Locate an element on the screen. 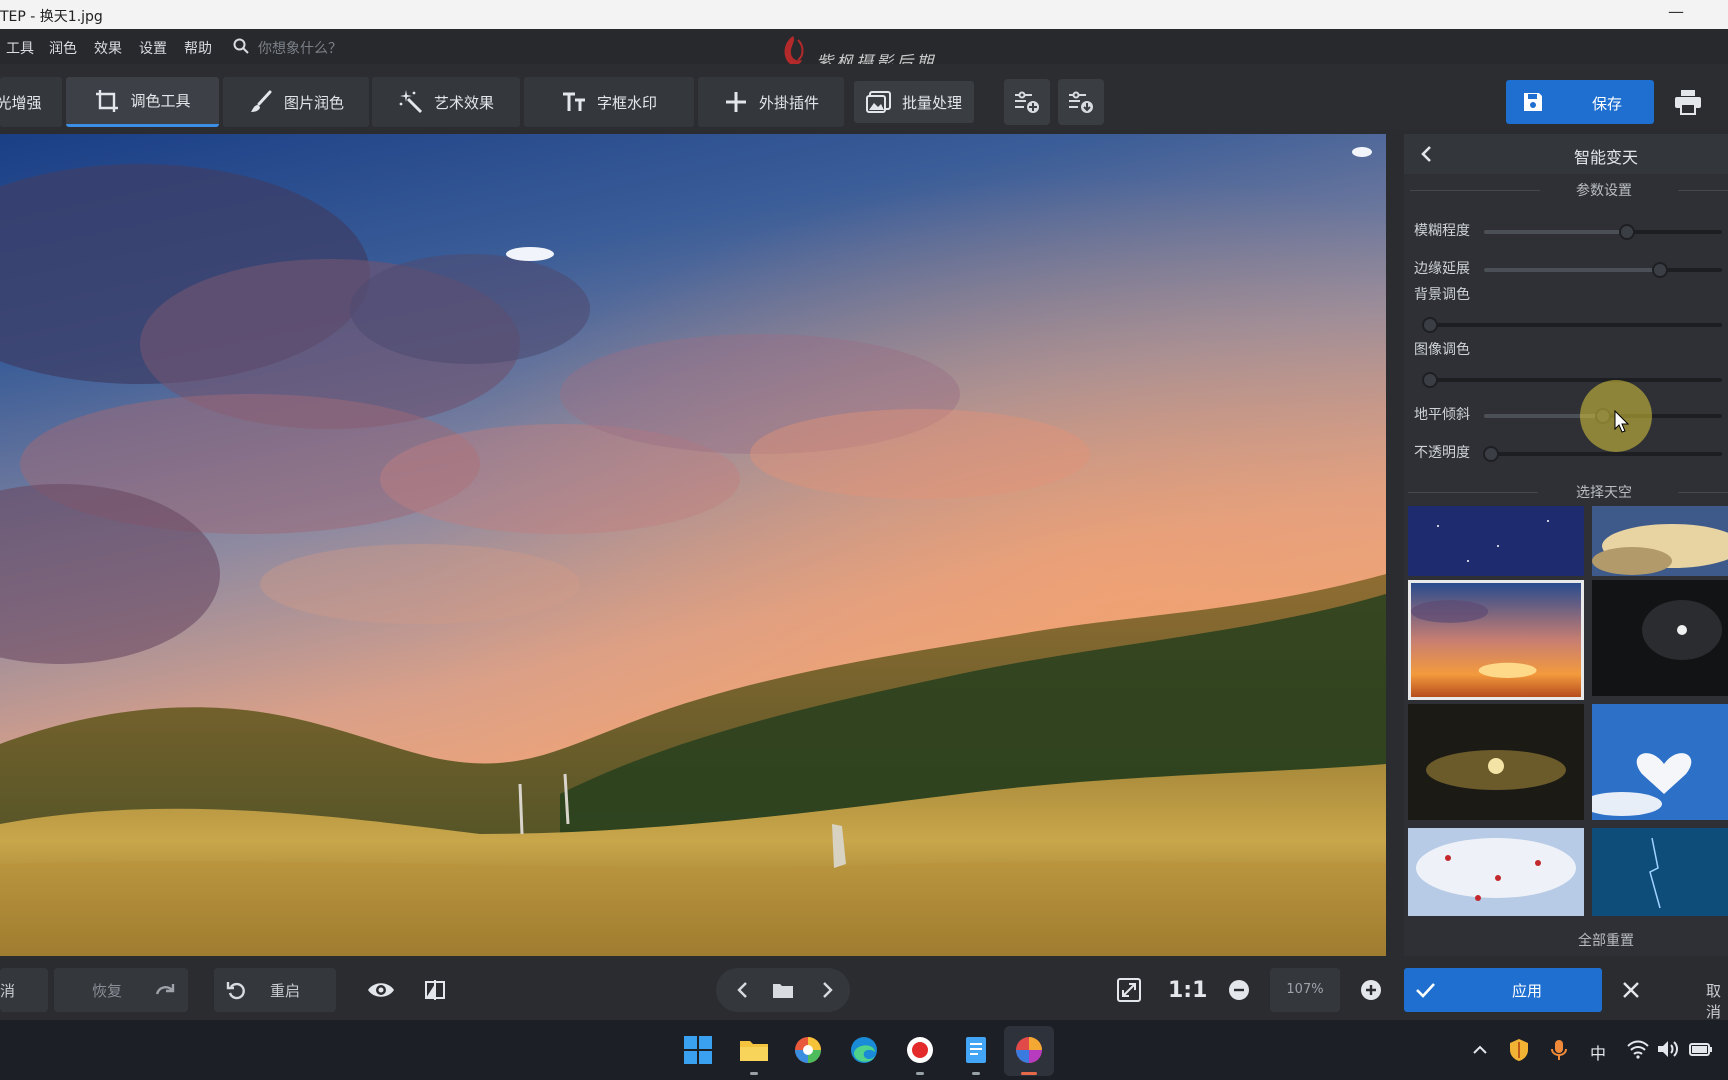 This screenshot has width=1728, height=1080. file-navigator is located at coordinates (783, 990).